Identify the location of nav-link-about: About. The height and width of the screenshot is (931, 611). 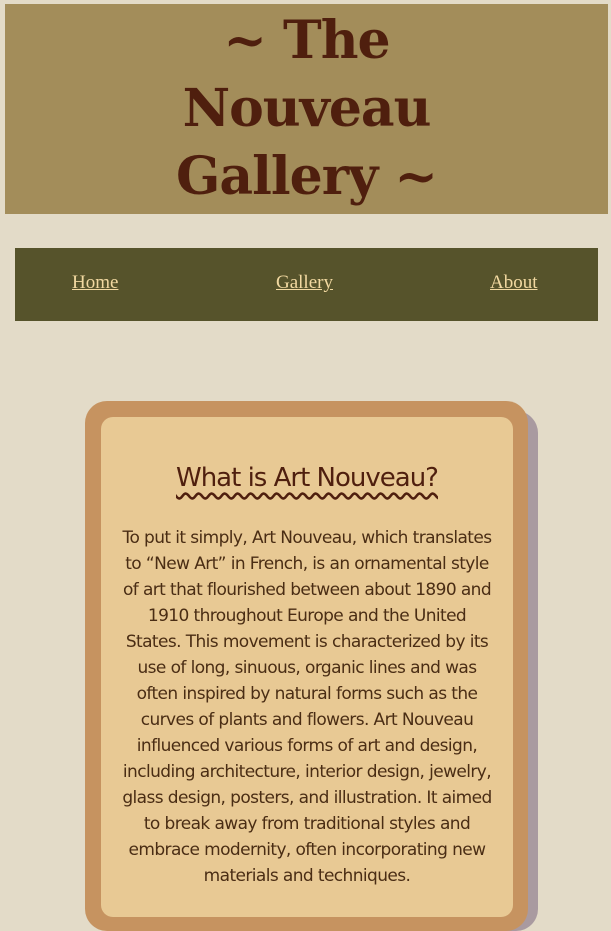
(514, 283).